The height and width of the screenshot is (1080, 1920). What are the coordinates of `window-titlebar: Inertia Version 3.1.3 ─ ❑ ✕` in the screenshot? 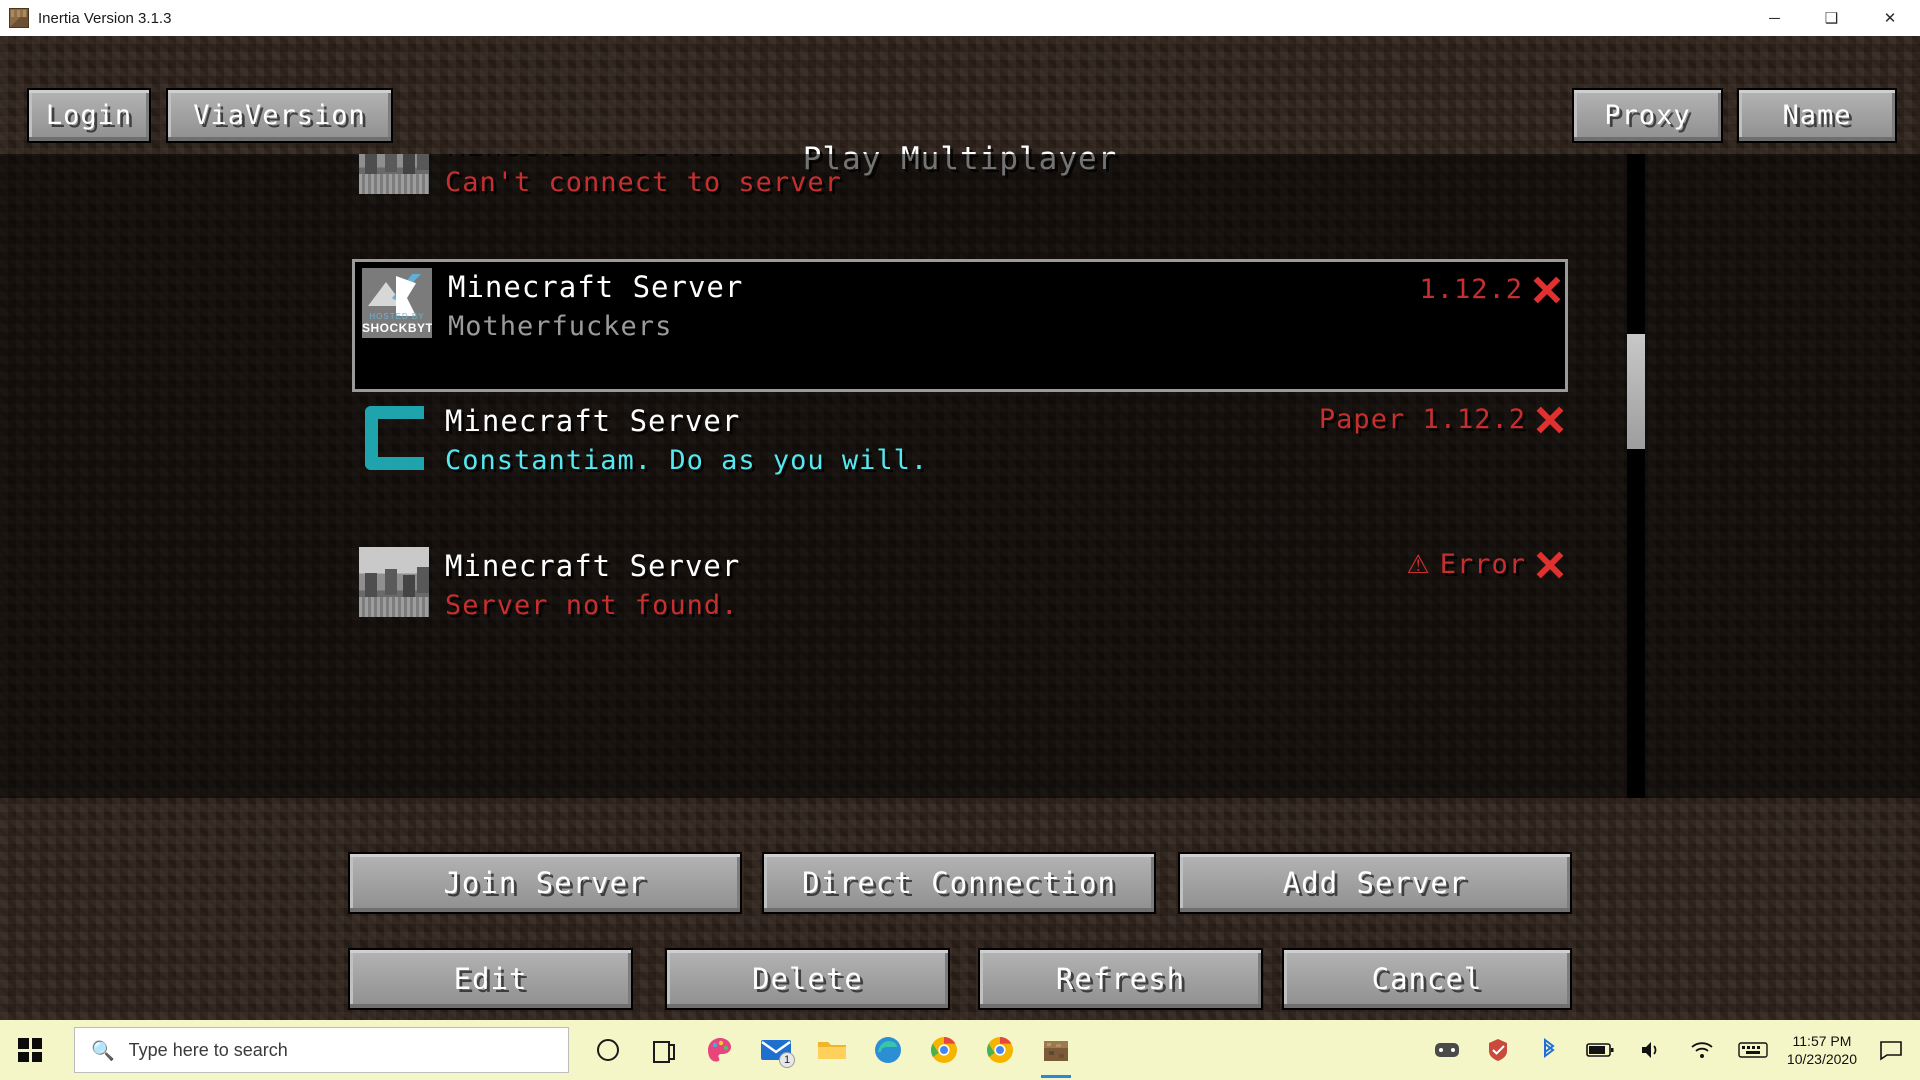 It's located at (960, 18).